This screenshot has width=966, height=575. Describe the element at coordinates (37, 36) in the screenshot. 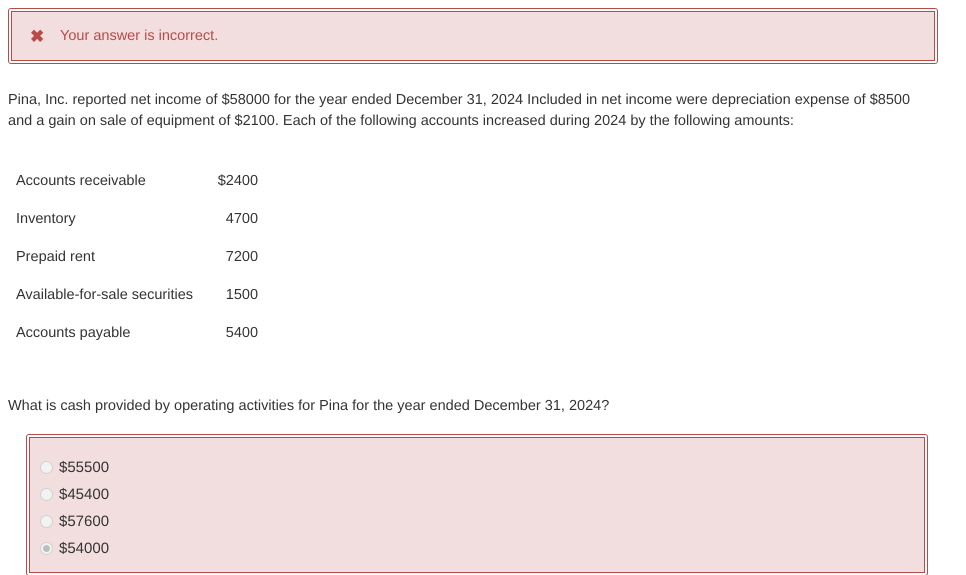

I see `cross-icon: ✖` at that location.